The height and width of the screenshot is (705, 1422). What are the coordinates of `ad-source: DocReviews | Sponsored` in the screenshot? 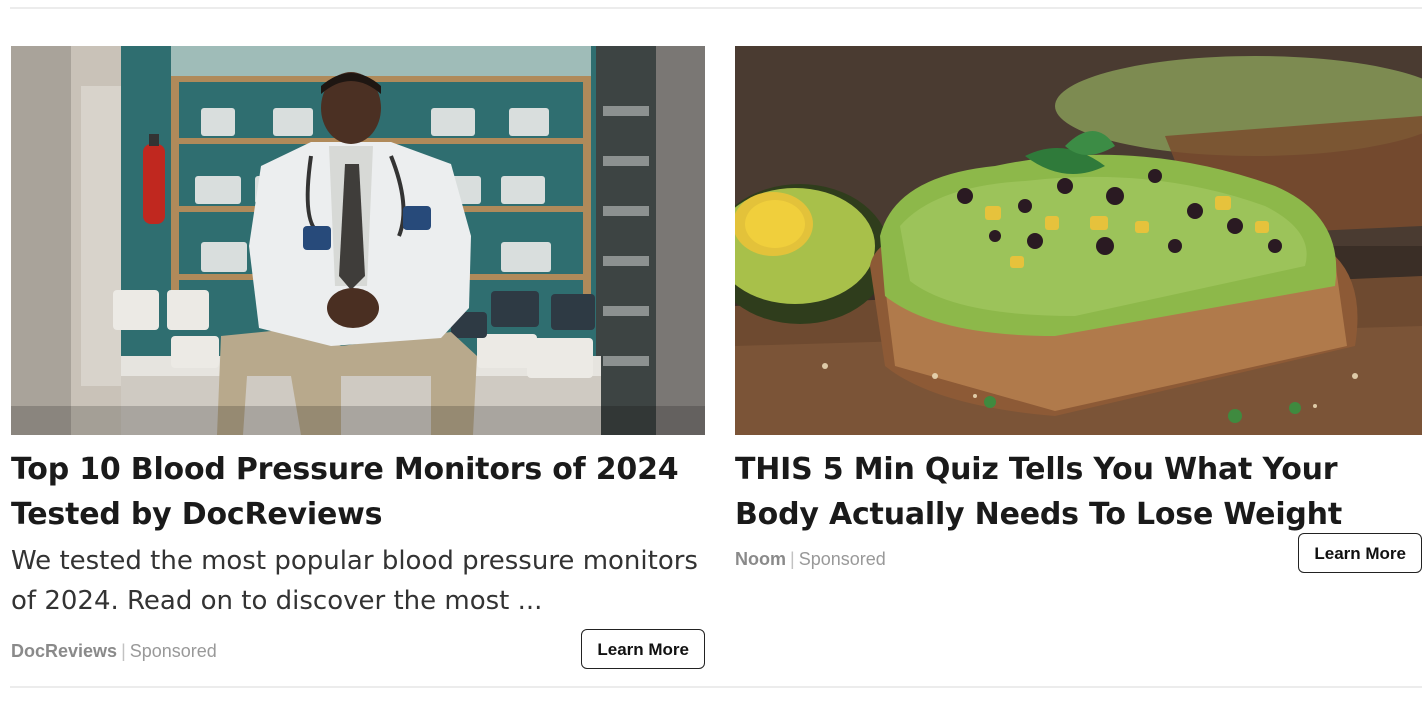 It's located at (114, 651).